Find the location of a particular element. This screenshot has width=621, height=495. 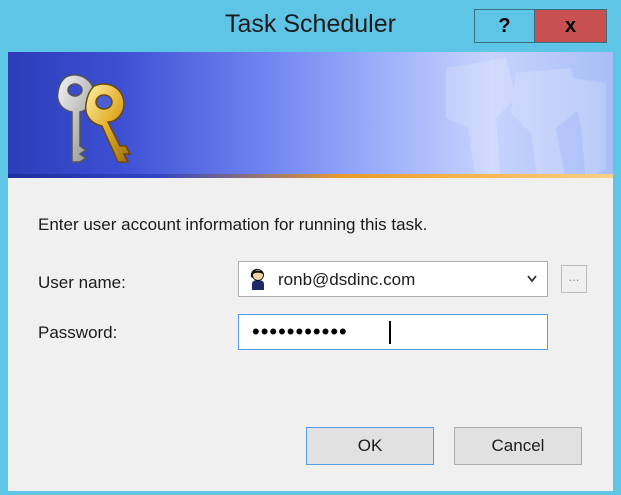

password-field: ••••••••••• is located at coordinates (393, 332).